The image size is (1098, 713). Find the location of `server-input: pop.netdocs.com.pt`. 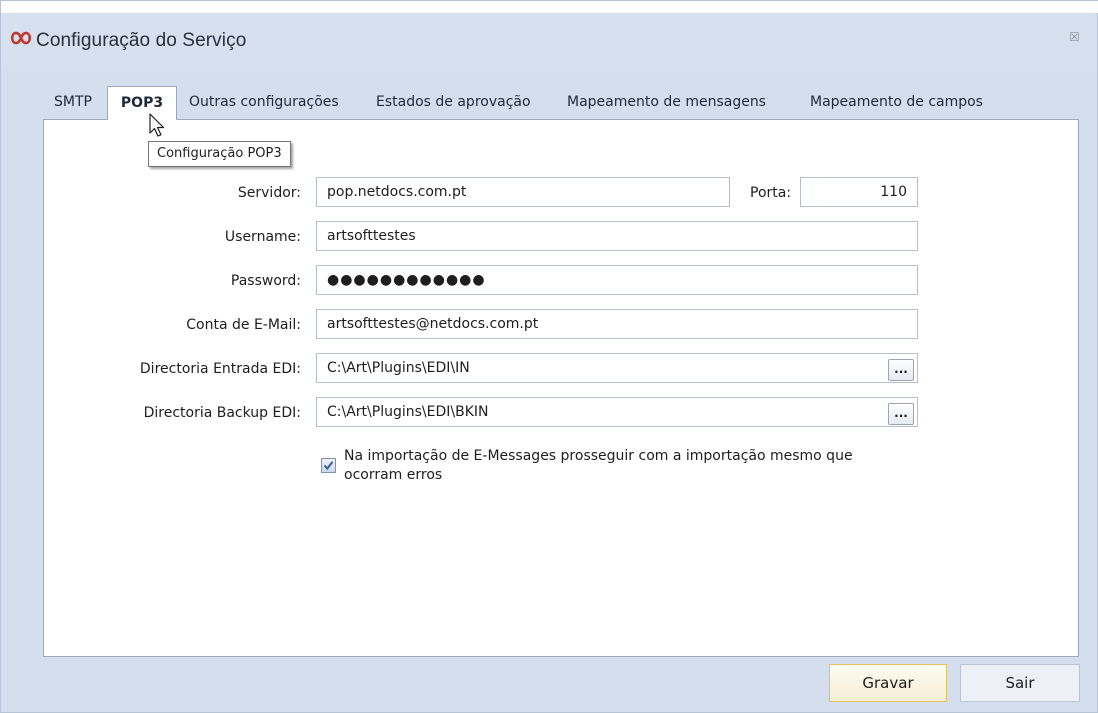

server-input: pop.netdocs.com.pt is located at coordinates (523, 192).